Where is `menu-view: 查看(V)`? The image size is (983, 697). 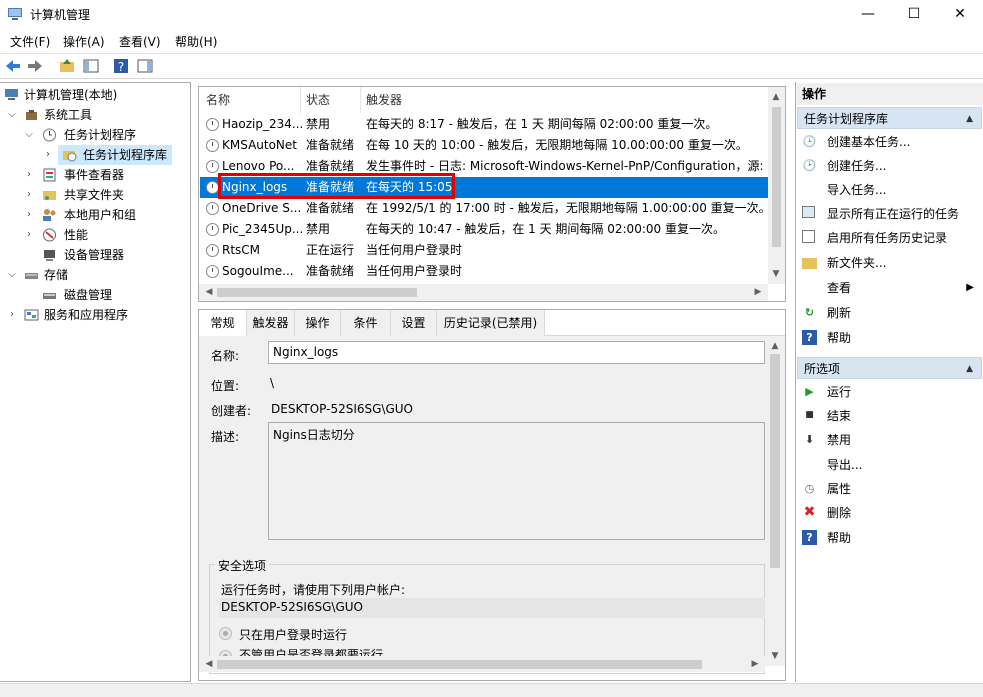 menu-view: 查看(V) is located at coordinates (140, 41).